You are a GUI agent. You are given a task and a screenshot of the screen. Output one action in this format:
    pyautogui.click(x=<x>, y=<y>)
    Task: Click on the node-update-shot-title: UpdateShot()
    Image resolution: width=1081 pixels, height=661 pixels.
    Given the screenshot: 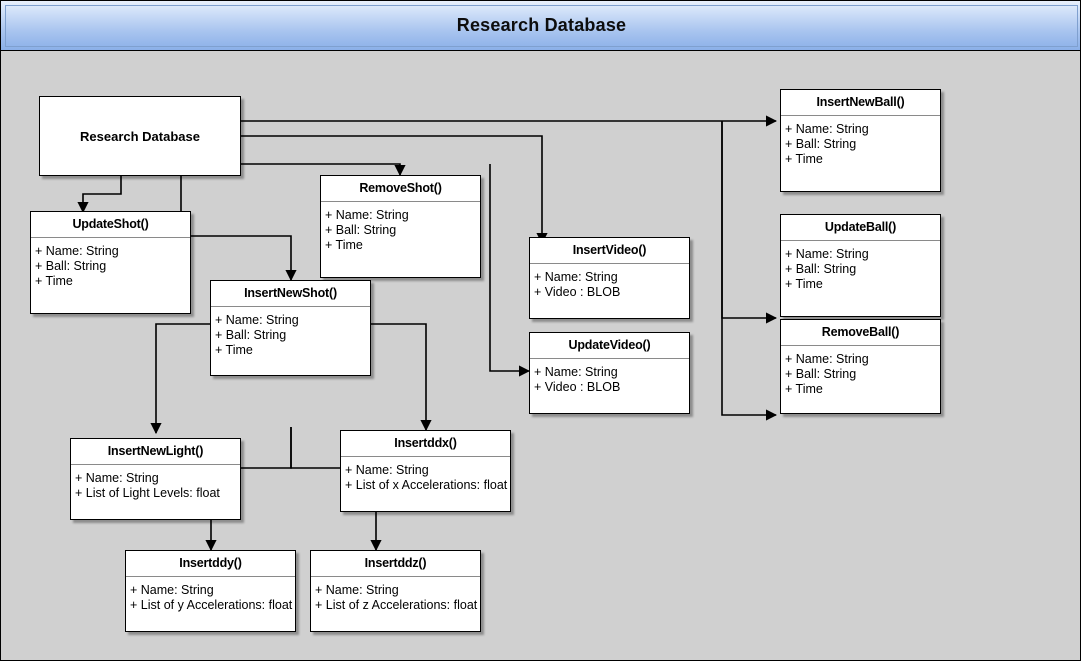 What is the action you would take?
    pyautogui.click(x=110, y=225)
    